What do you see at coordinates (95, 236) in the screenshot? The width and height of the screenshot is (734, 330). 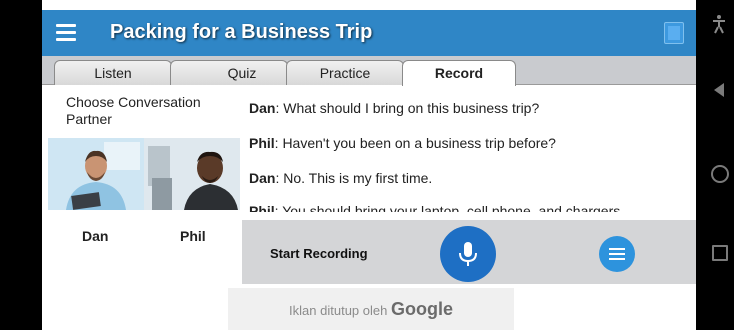 I see `partner-name-dan: Dan` at bounding box center [95, 236].